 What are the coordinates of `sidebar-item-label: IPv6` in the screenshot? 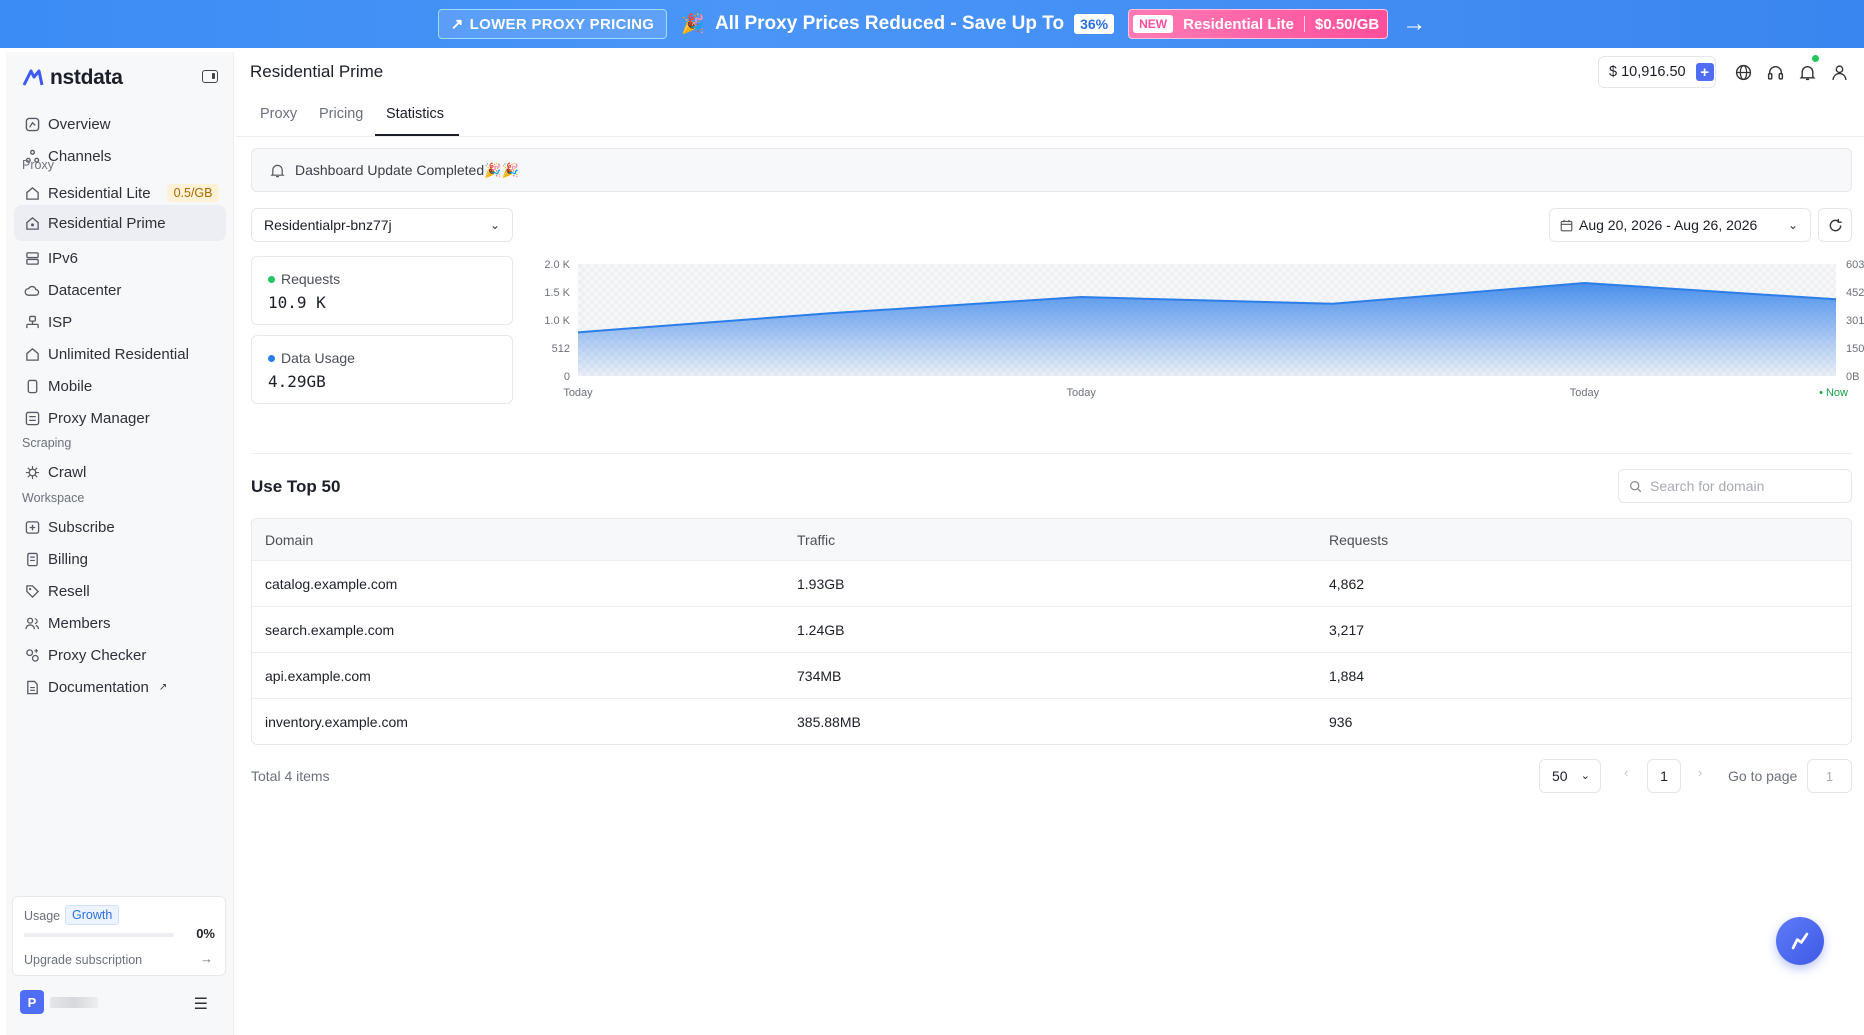 It's located at (63, 258).